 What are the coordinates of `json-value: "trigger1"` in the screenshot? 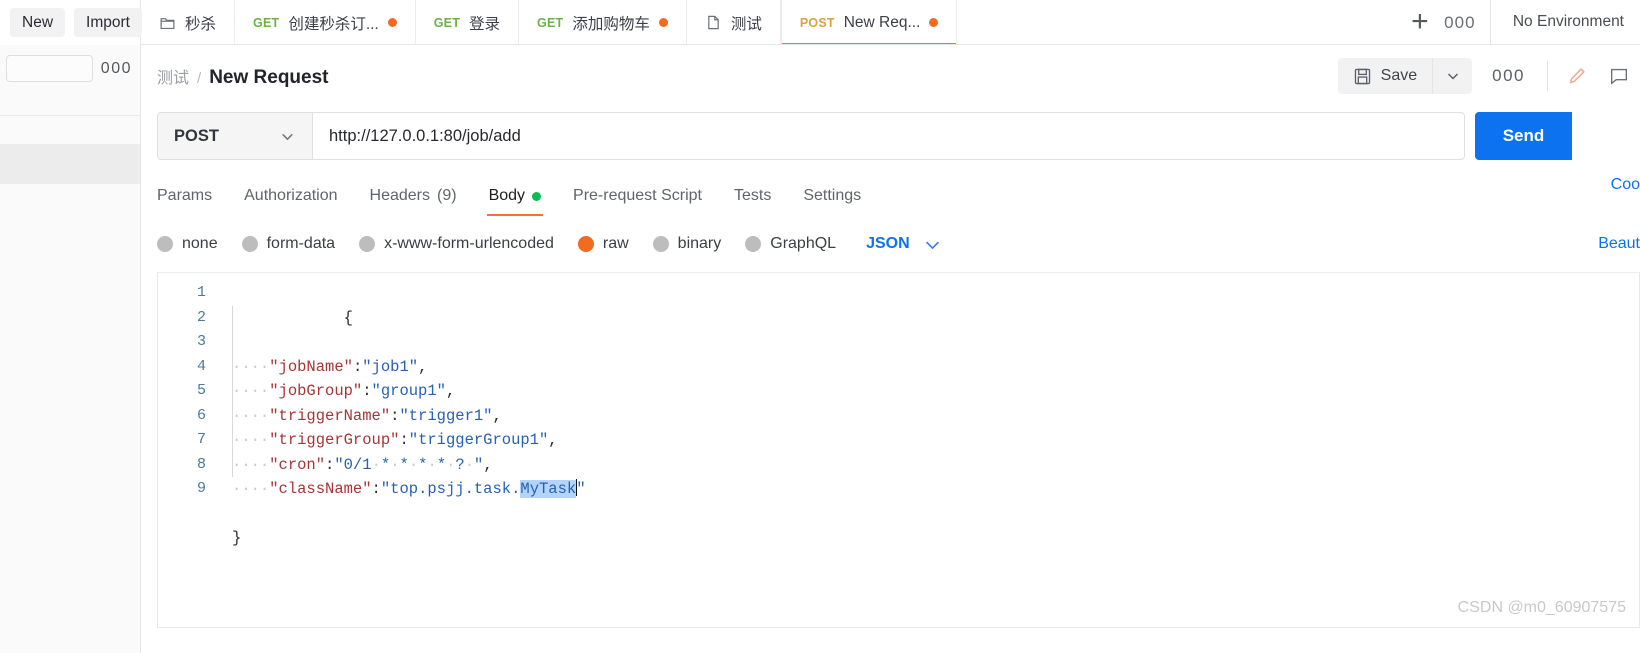 It's located at (446, 415).